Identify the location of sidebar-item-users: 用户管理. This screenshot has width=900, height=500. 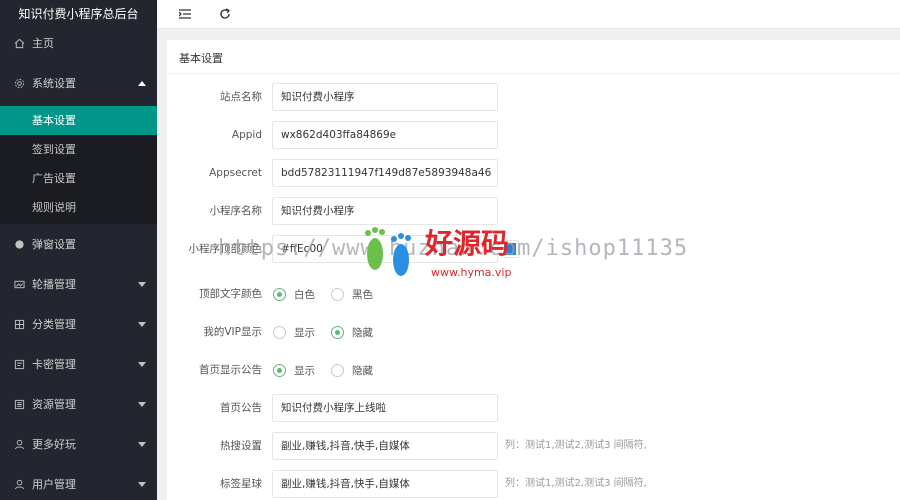
(78, 483).